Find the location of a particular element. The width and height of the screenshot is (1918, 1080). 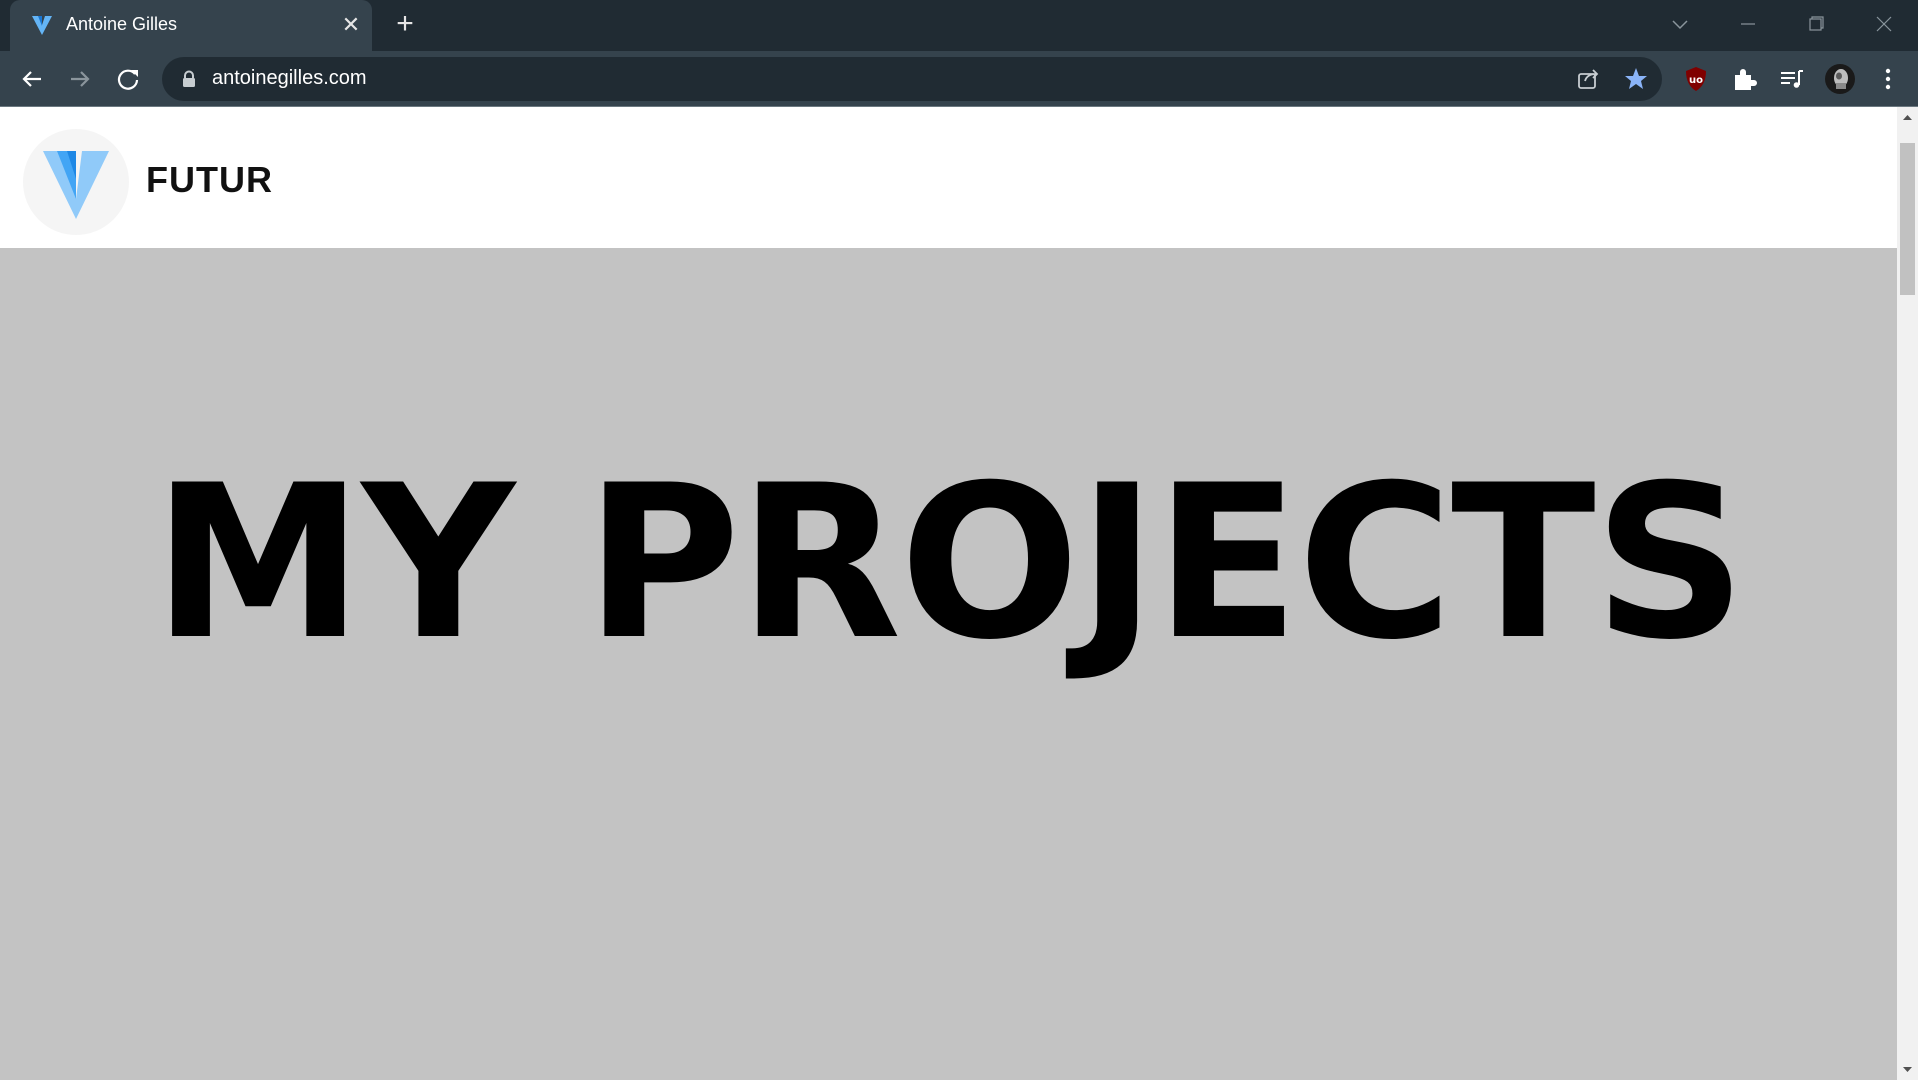

v-logo-icon is located at coordinates (76, 185).